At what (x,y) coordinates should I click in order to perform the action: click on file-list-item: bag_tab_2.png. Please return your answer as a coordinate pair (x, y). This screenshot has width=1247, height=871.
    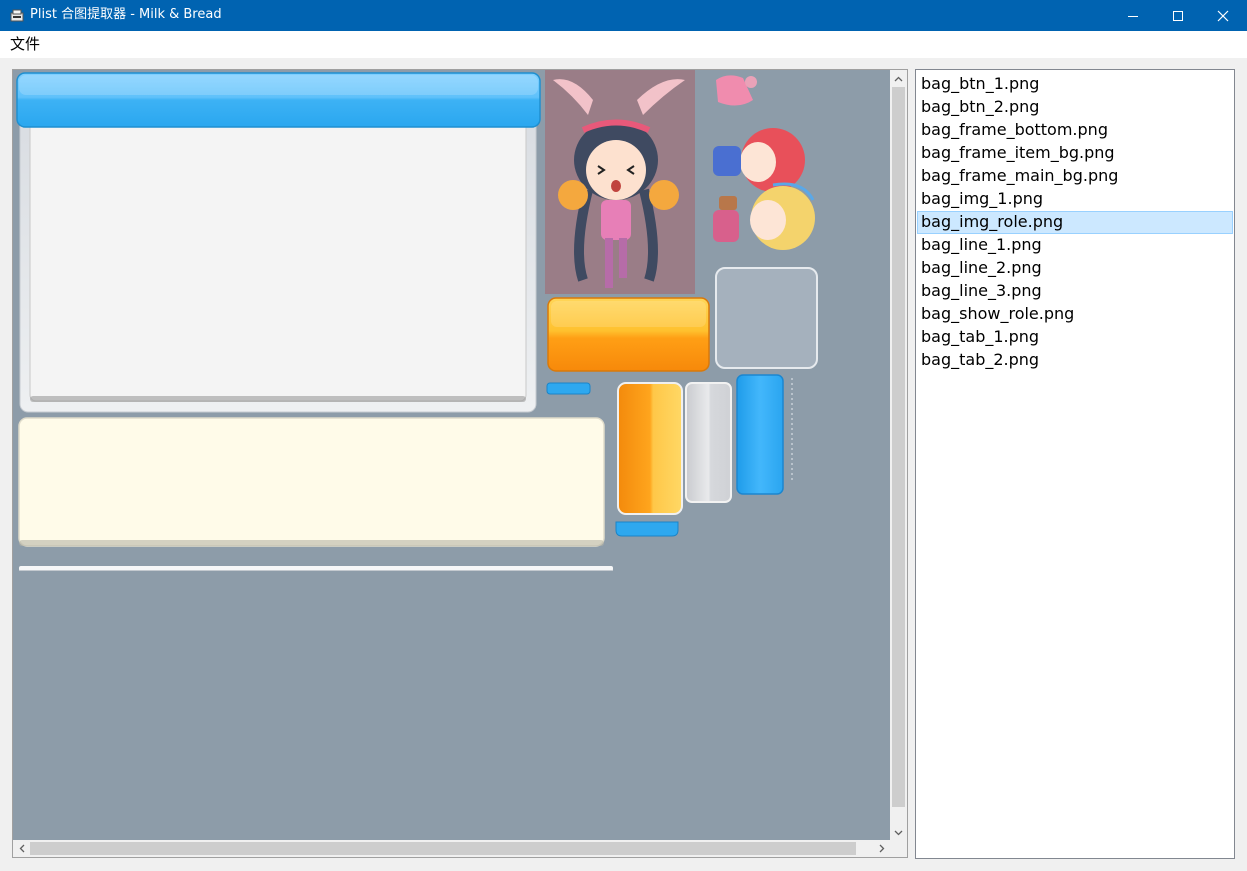
    Looking at the image, I should click on (1075, 360).